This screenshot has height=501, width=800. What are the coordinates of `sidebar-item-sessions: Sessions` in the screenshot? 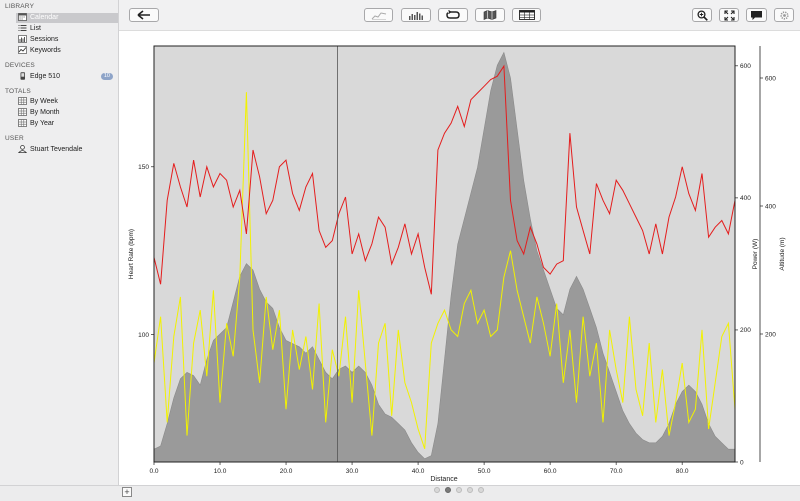 It's located at (67, 40).